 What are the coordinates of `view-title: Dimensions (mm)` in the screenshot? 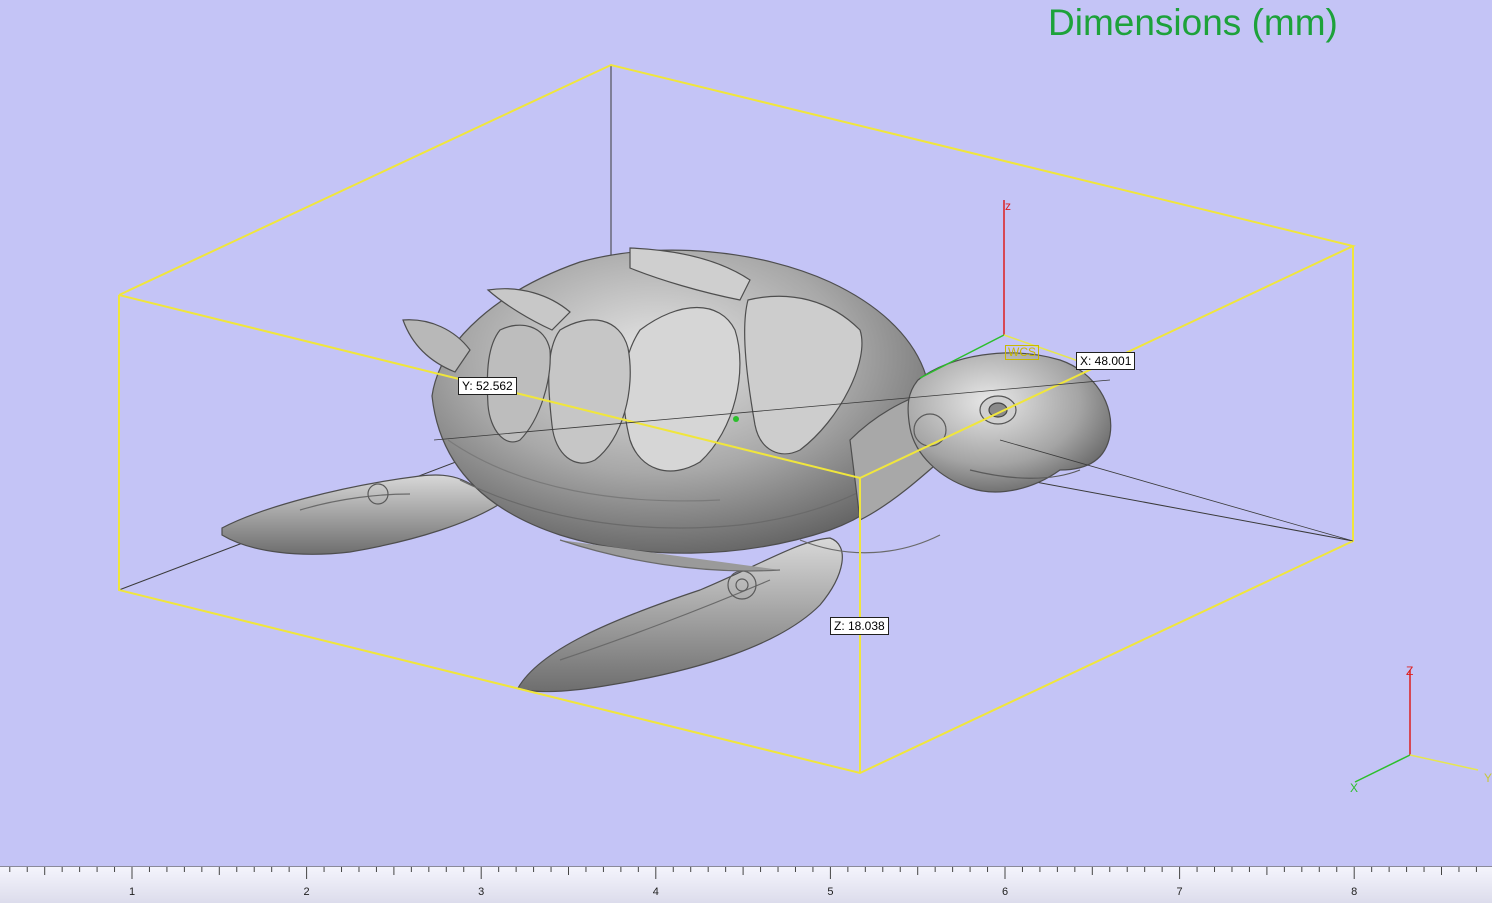 It's located at (1193, 22).